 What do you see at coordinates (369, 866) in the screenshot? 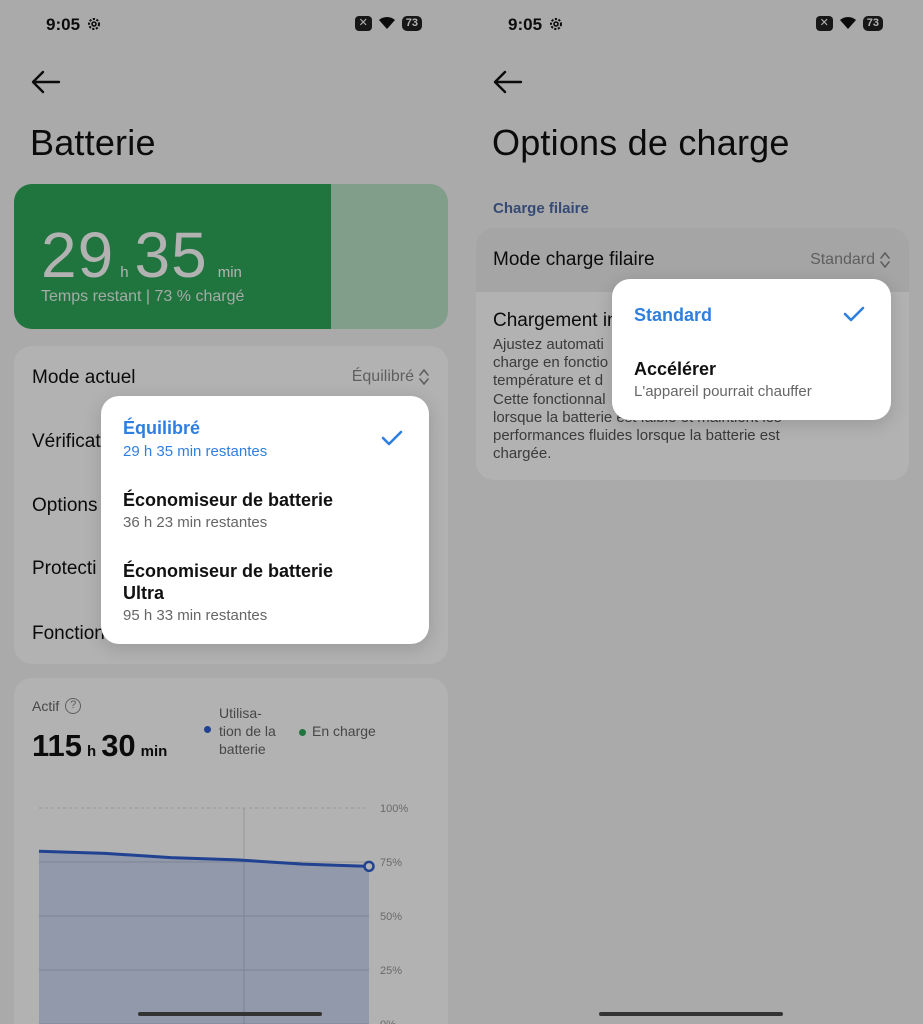
I see `chart-current-point` at bounding box center [369, 866].